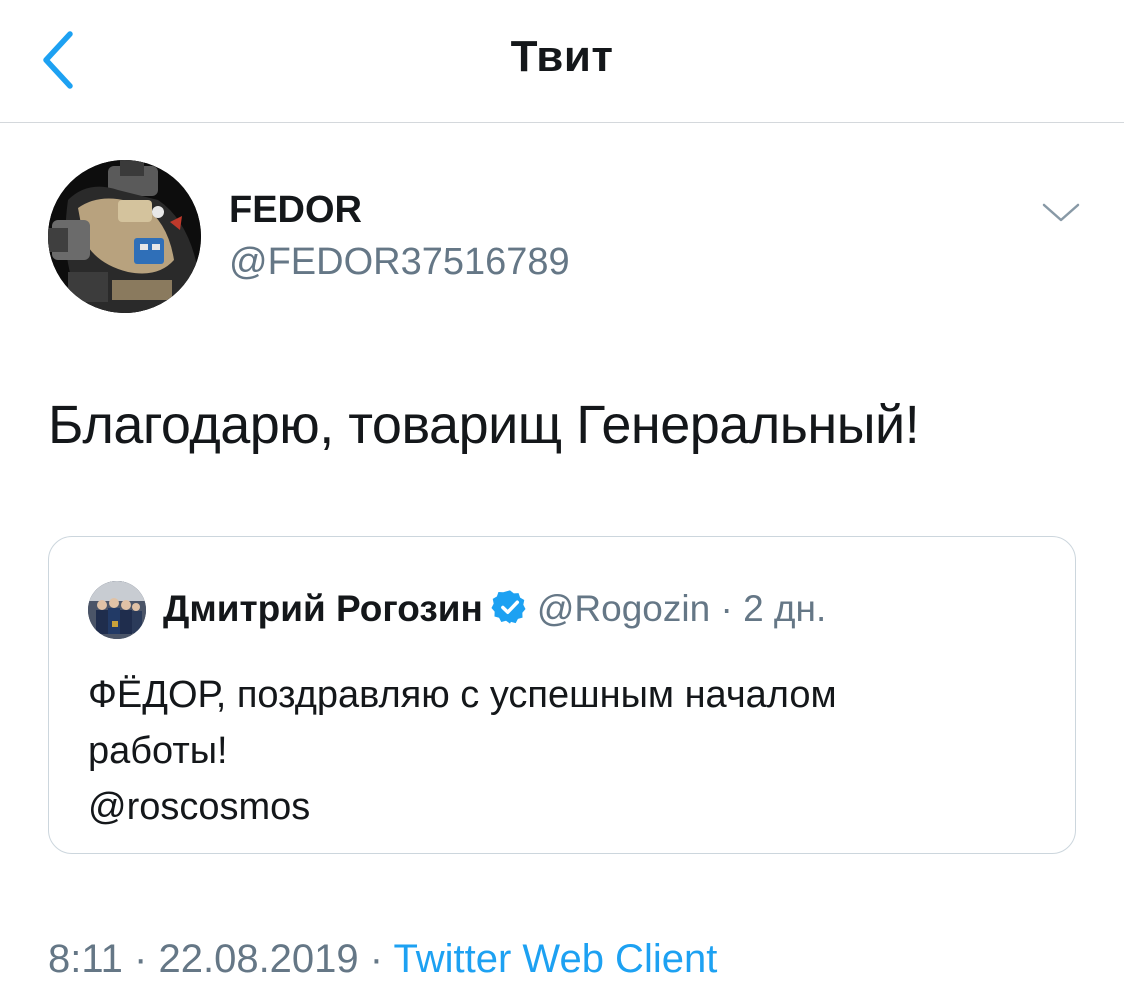 The width and height of the screenshot is (1124, 1008). Describe the element at coordinates (462, 695) in the screenshot. I see `quoted-text-line: ФЁДОР, поздравляю с успешным началом` at that location.